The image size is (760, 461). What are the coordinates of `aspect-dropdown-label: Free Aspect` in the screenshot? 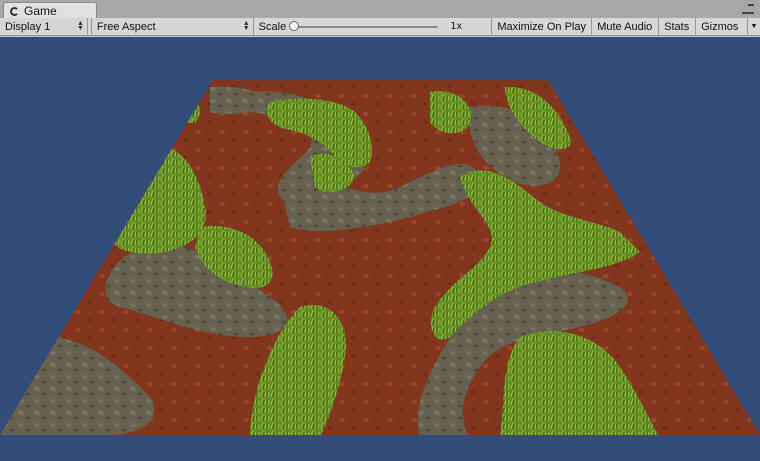 It's located at (126, 26).